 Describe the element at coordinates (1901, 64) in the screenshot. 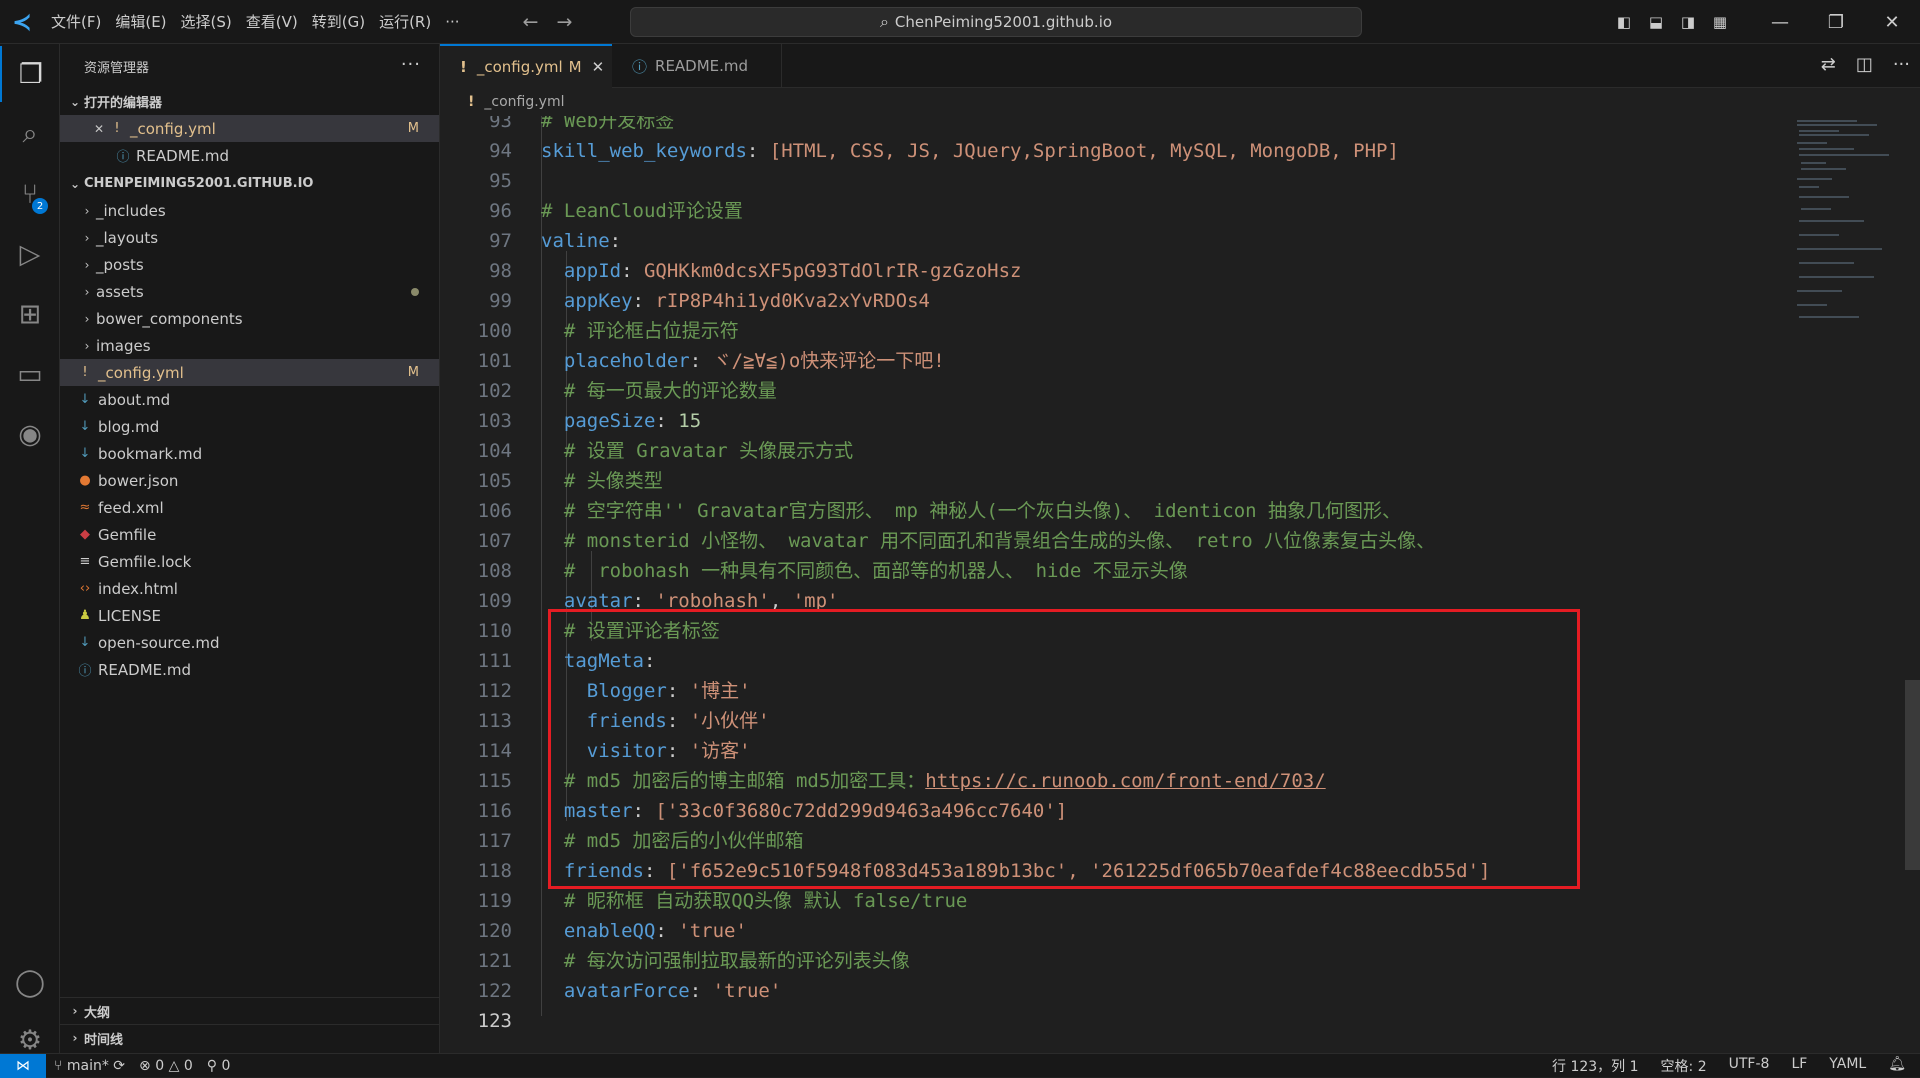

I see `more-editor-actions-icon: ···` at that location.